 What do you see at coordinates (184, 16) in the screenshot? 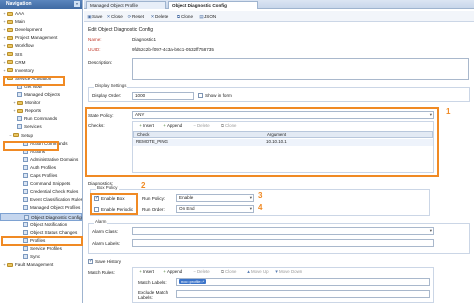
I see `clone-button: ⧉Clone` at bounding box center [184, 16].